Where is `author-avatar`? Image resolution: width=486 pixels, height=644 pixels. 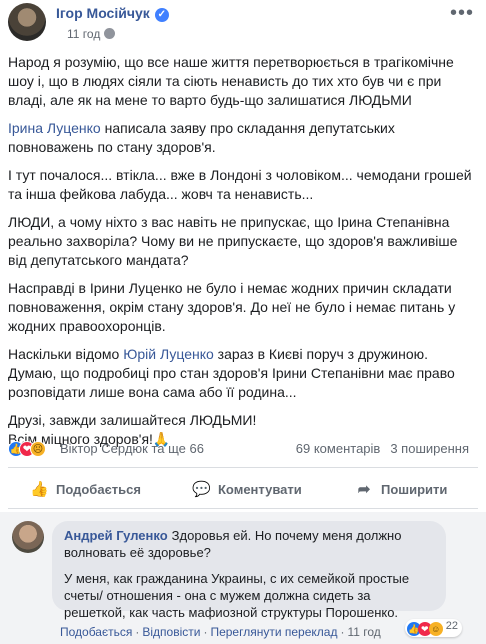
author-avatar is located at coordinates (27, 22).